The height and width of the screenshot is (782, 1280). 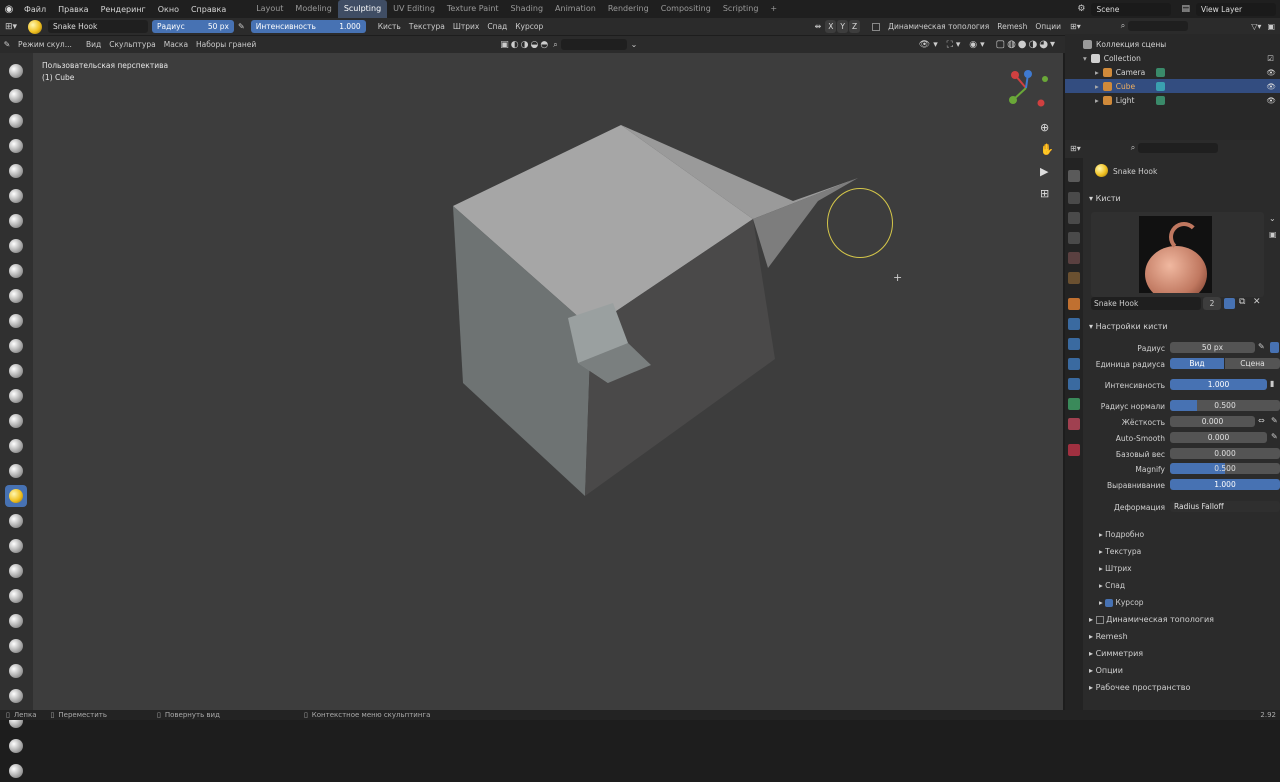 What do you see at coordinates (1012, 26) in the screenshot?
I see `remesh-menu: Remesh` at bounding box center [1012, 26].